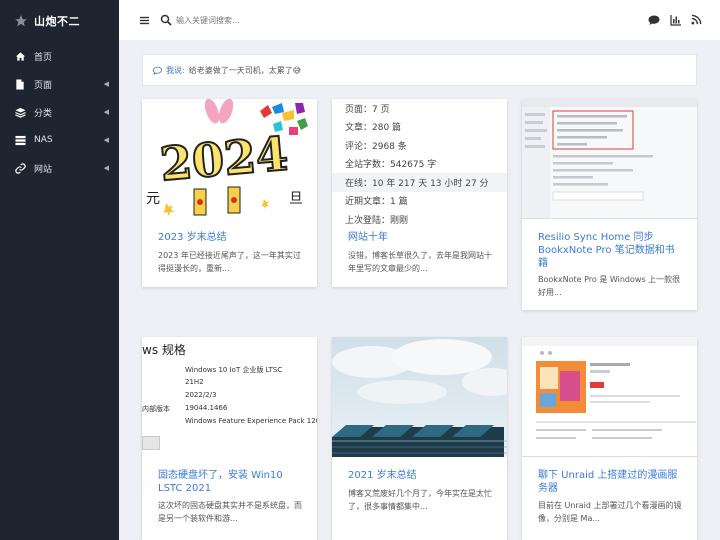 Image resolution: width=720 pixels, height=540 pixels. Describe the element at coordinates (20, 84) in the screenshot. I see `file-icon` at that location.